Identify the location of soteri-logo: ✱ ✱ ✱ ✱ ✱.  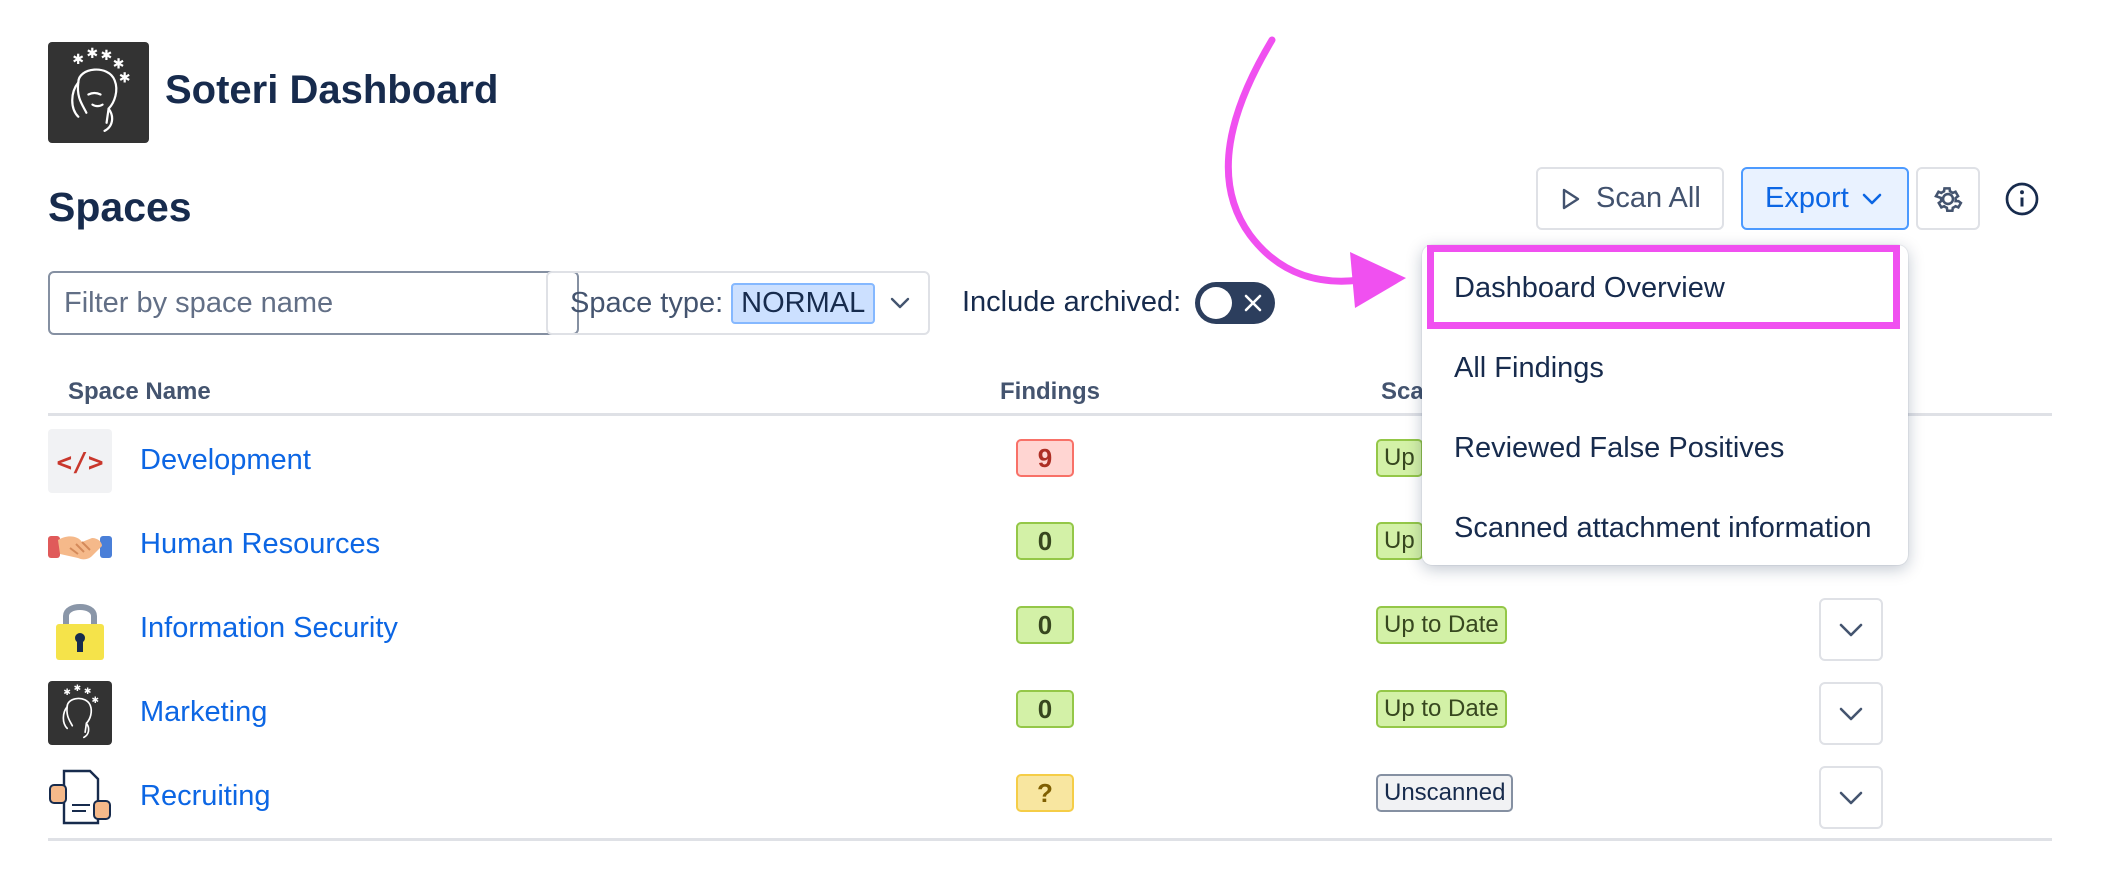
(98, 92).